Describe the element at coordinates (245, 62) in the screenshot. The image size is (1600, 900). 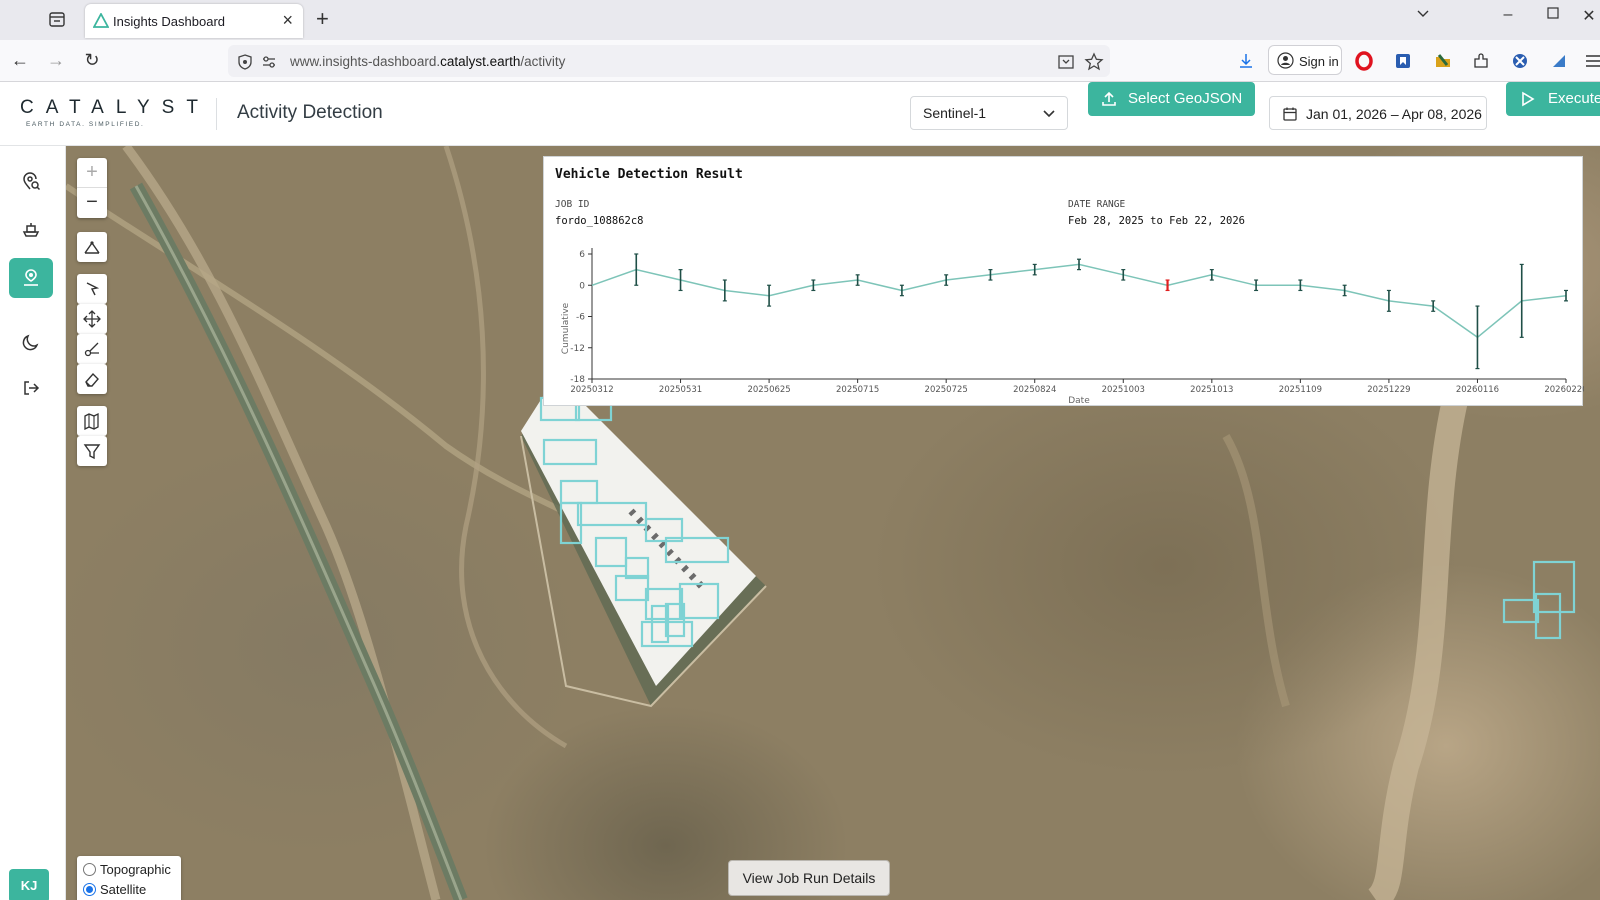
I see `shield-icon` at that location.